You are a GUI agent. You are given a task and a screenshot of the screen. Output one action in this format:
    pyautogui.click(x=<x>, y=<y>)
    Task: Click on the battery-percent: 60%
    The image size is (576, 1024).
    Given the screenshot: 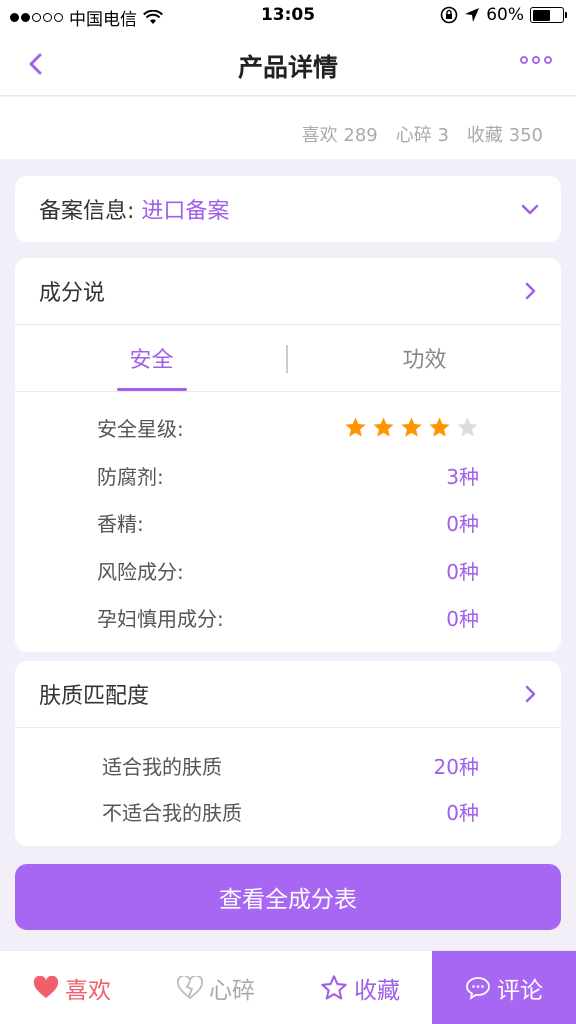 What is the action you would take?
    pyautogui.click(x=505, y=15)
    